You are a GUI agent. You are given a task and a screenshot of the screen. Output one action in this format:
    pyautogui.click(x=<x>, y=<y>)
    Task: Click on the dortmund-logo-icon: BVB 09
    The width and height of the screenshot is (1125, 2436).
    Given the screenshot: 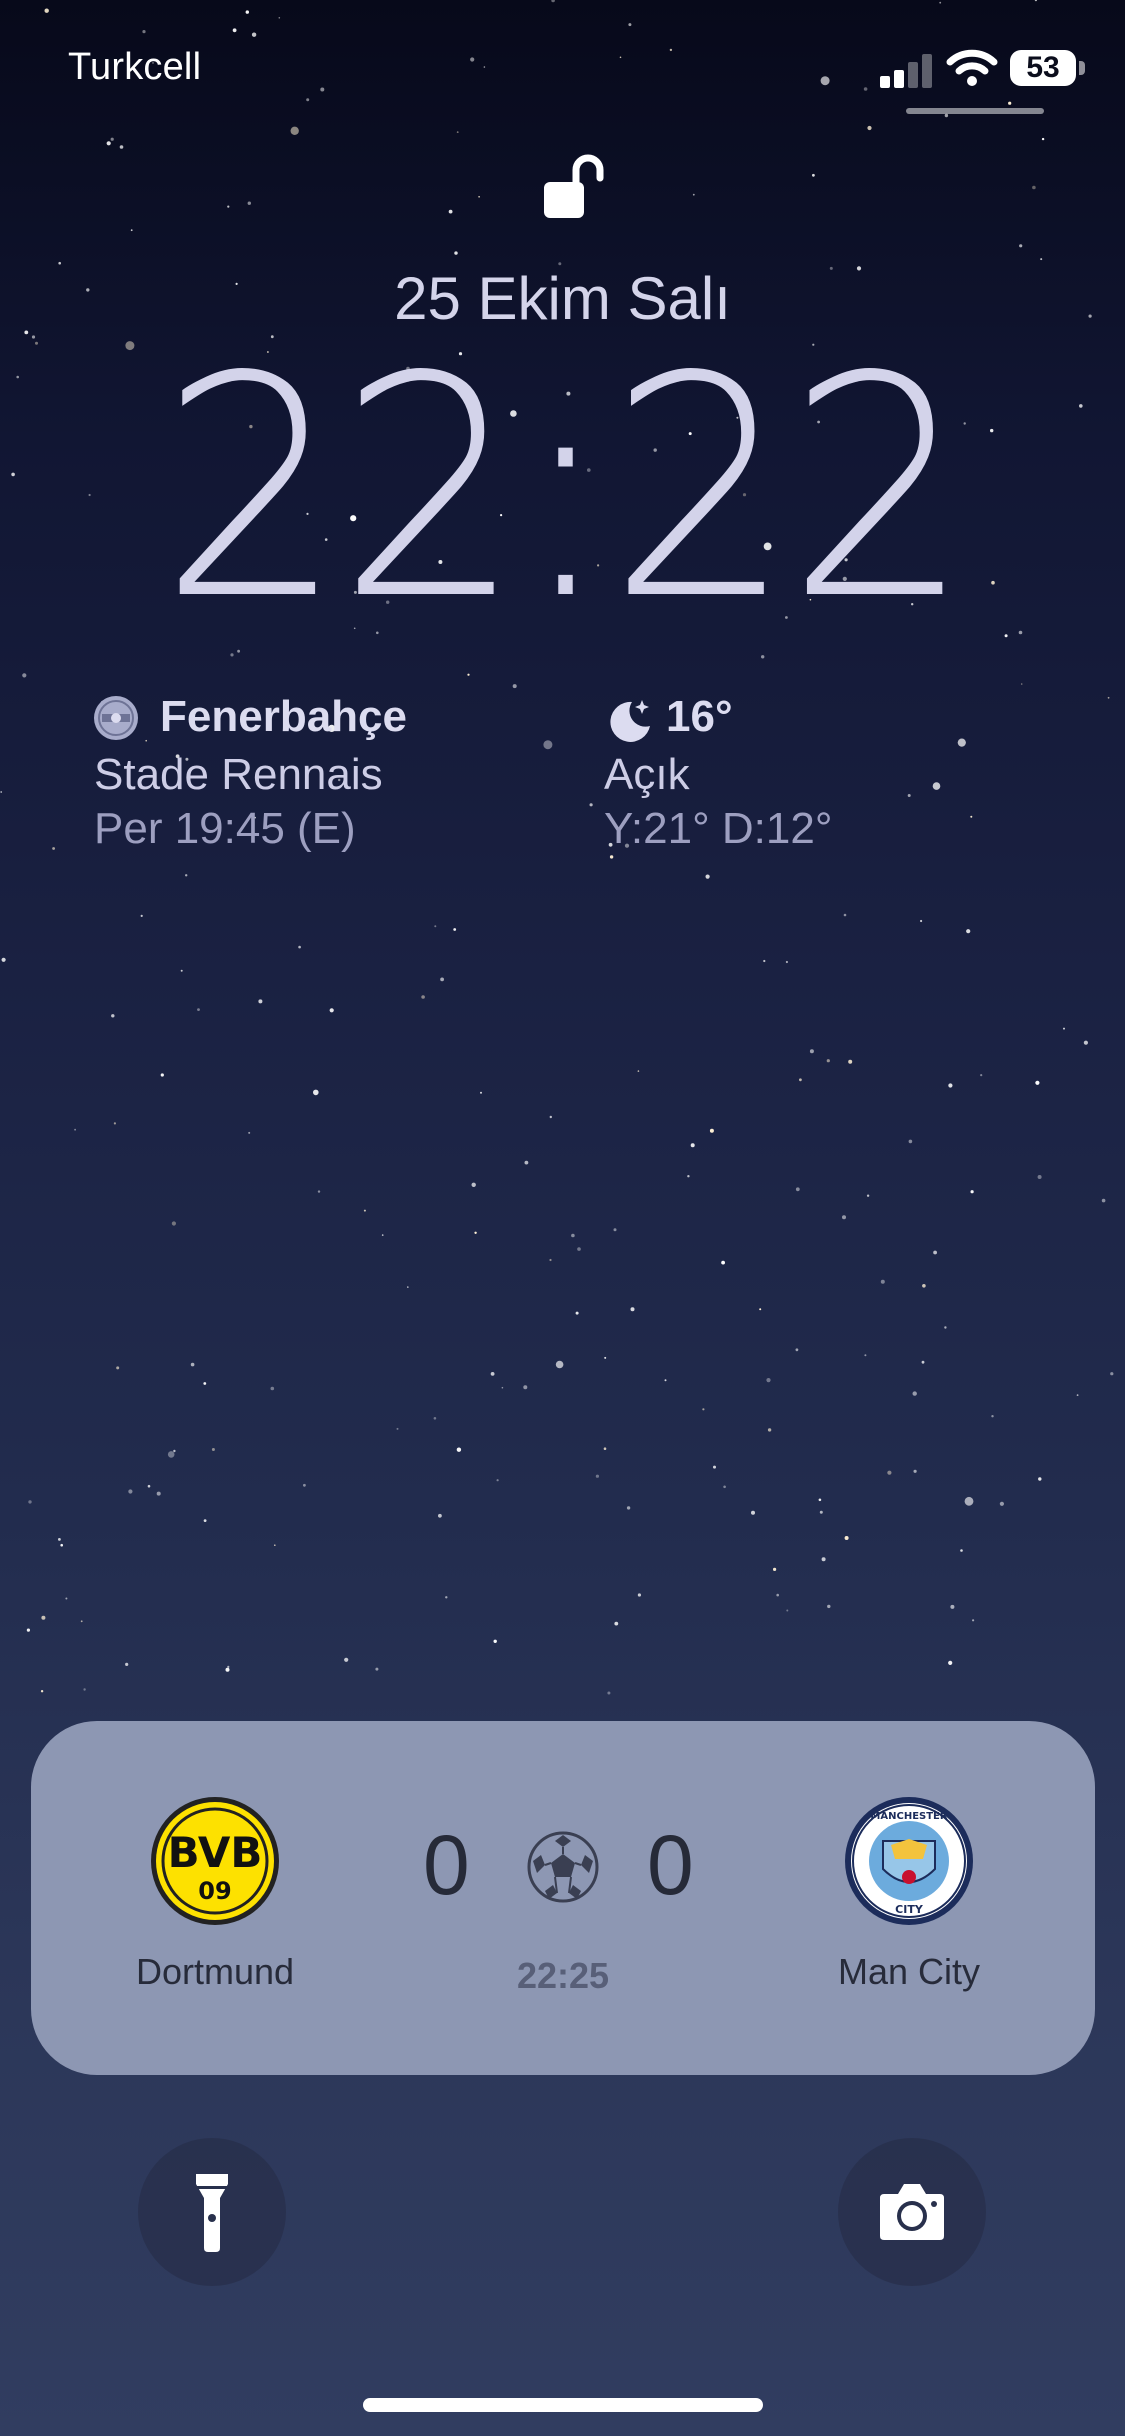 What is the action you would take?
    pyautogui.click(x=215, y=1861)
    